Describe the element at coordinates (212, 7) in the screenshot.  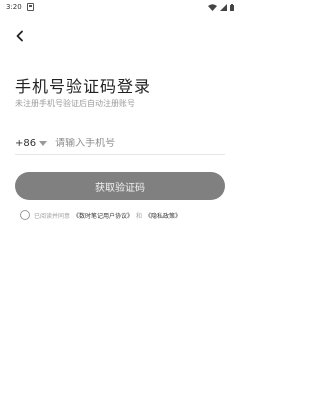
I see `wifi-icon` at that location.